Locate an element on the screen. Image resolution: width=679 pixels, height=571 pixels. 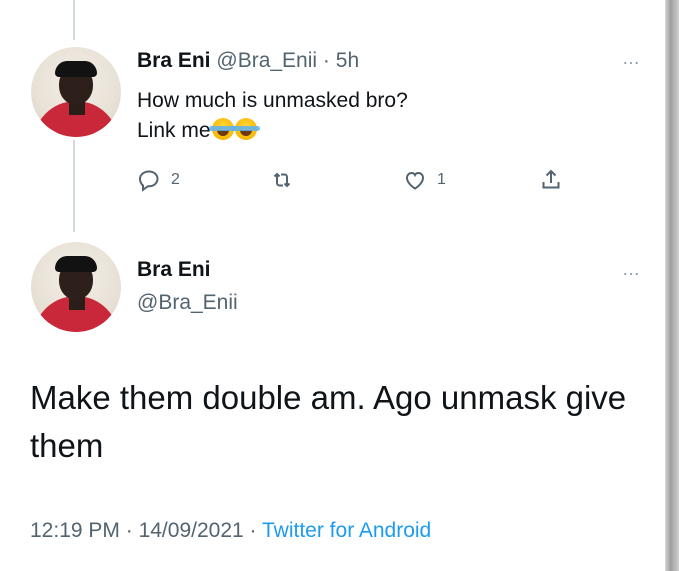
tweet-date: 14/09/2021 is located at coordinates (191, 530).